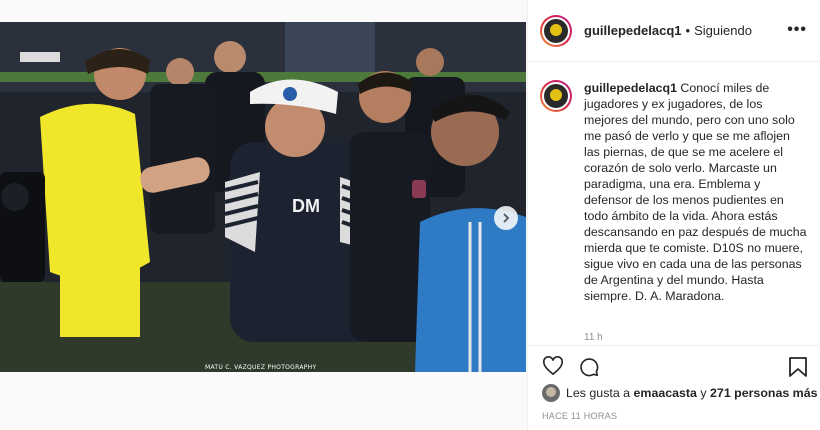 The height and width of the screenshot is (430, 820). Describe the element at coordinates (589, 367) in the screenshot. I see `comment-icon` at that location.